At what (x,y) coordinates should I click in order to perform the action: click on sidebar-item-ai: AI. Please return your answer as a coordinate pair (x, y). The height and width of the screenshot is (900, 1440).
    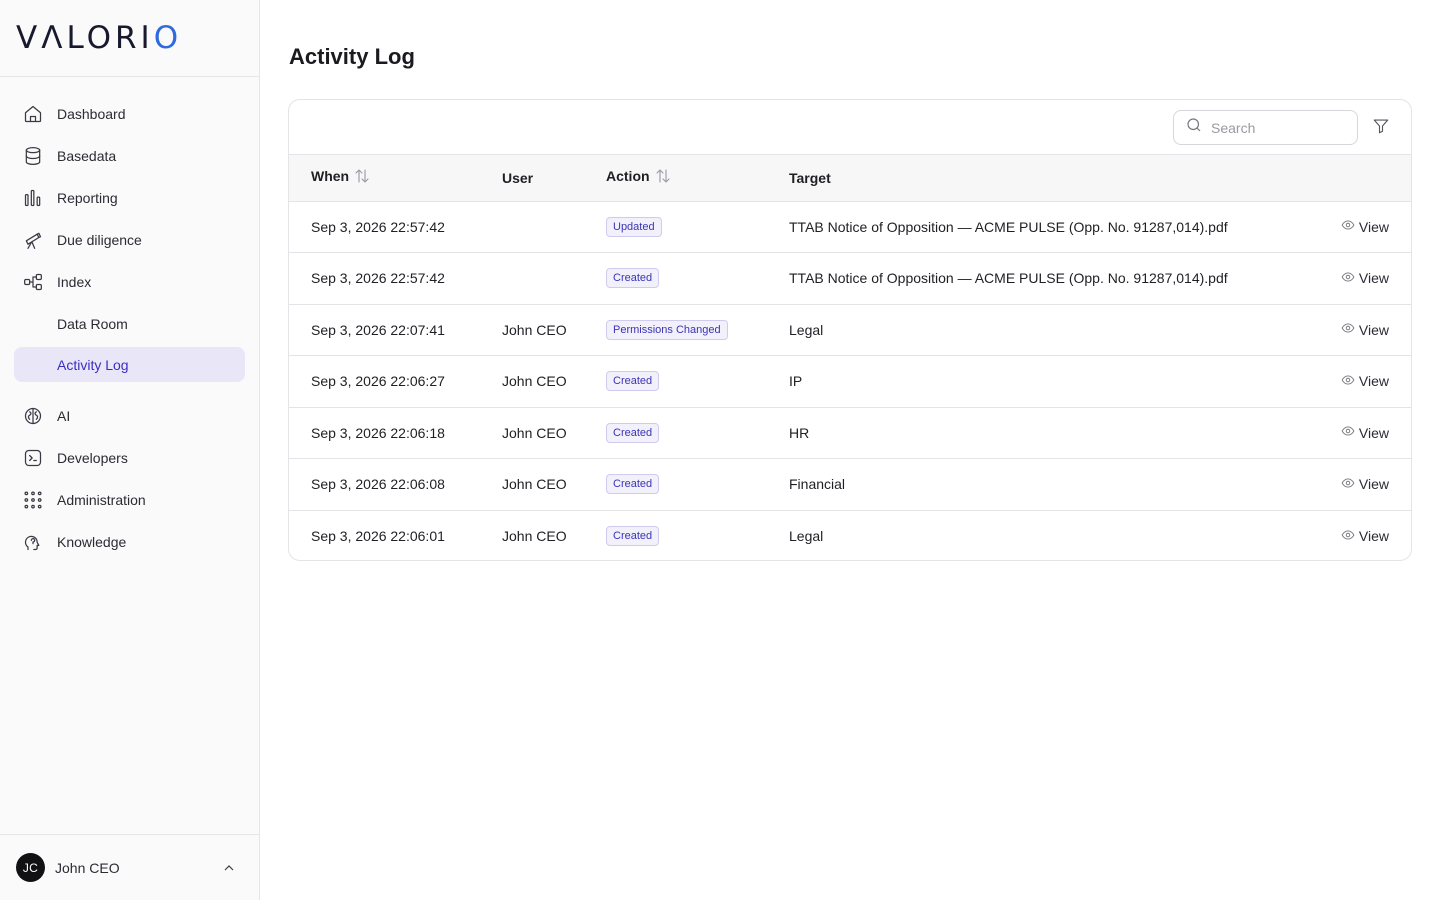
    Looking at the image, I should click on (129, 415).